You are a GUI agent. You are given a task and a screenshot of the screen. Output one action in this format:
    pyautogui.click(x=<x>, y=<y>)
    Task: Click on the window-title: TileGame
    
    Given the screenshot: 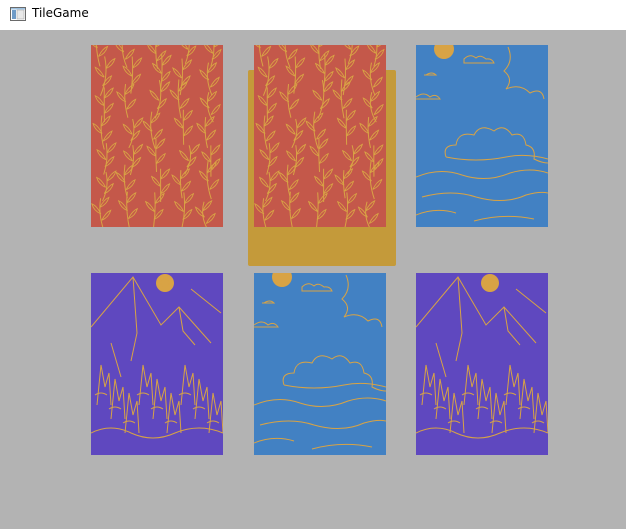 What is the action you would take?
    pyautogui.click(x=60, y=13)
    